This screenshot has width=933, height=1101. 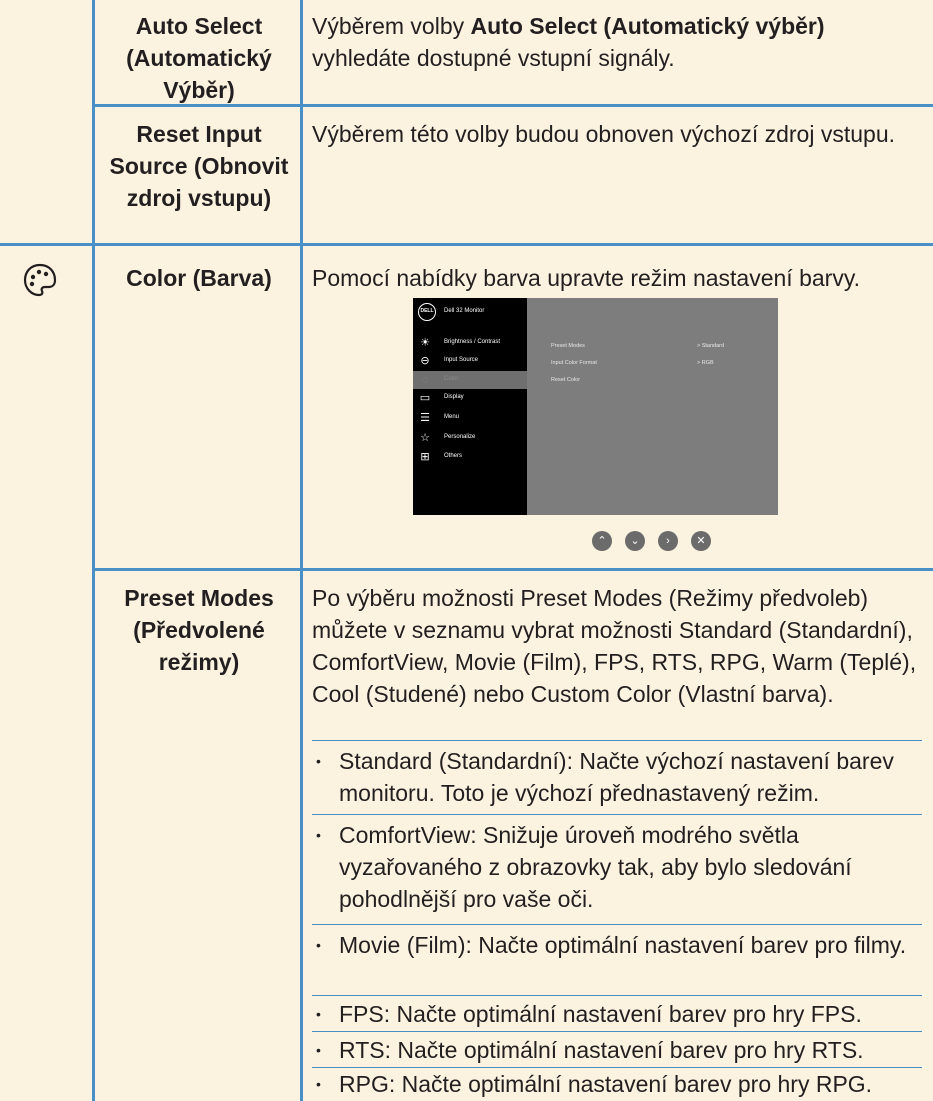 I want to click on osd-menu-input-source: ⊖ Input Source, so click(x=470, y=361).